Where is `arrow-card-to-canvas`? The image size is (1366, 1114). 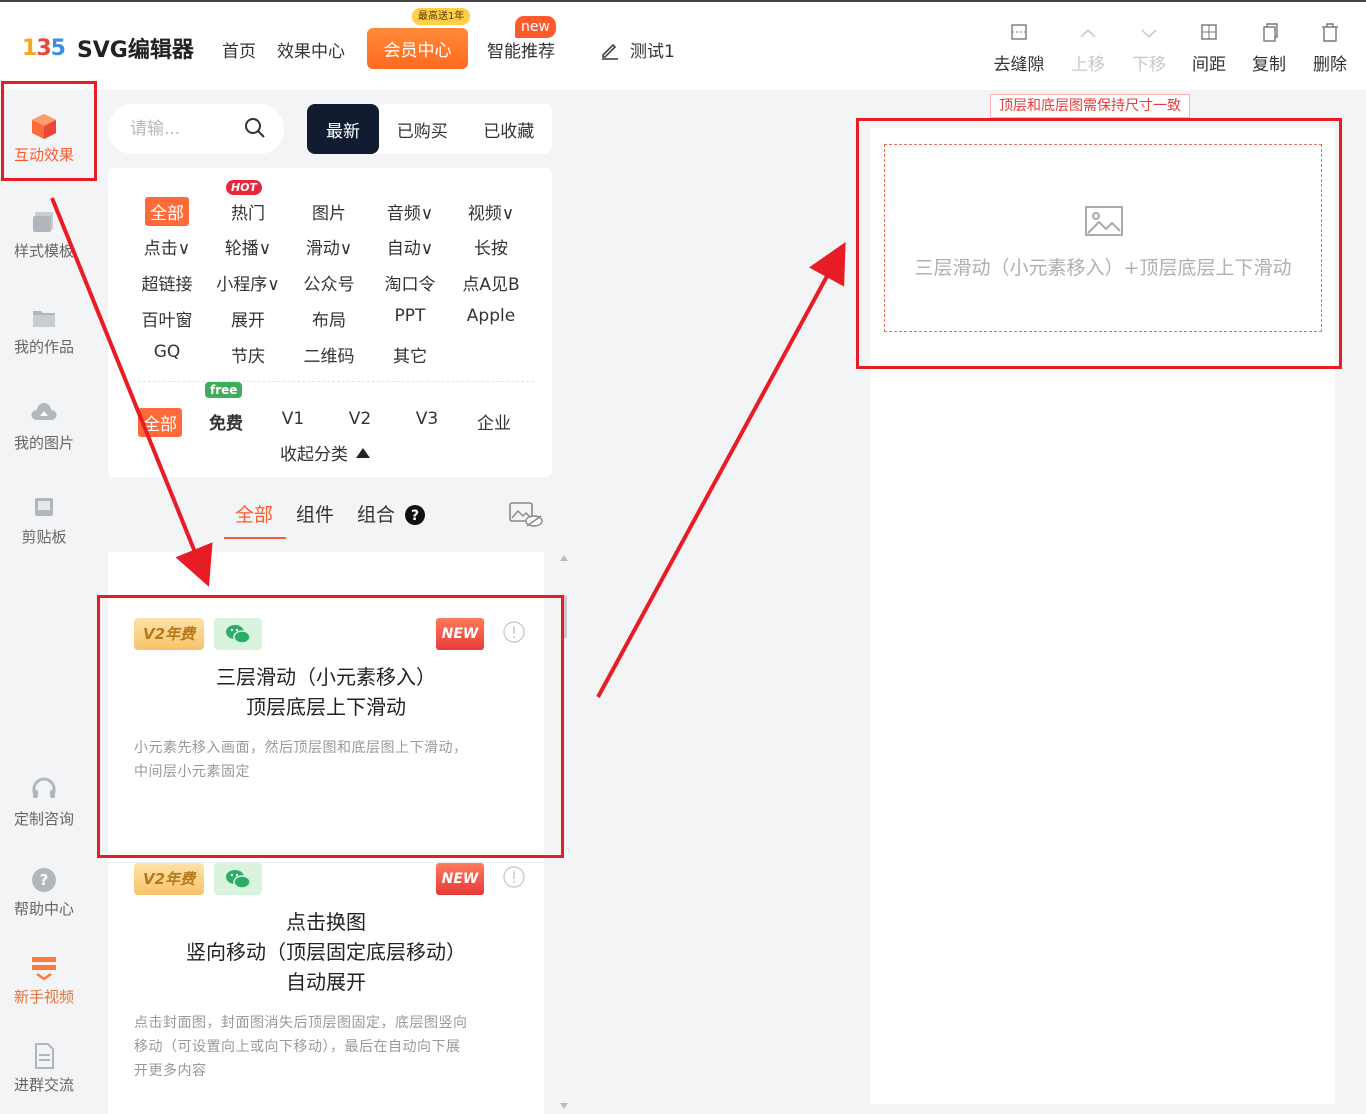
arrow-card-to-canvas is located at coordinates (721, 469).